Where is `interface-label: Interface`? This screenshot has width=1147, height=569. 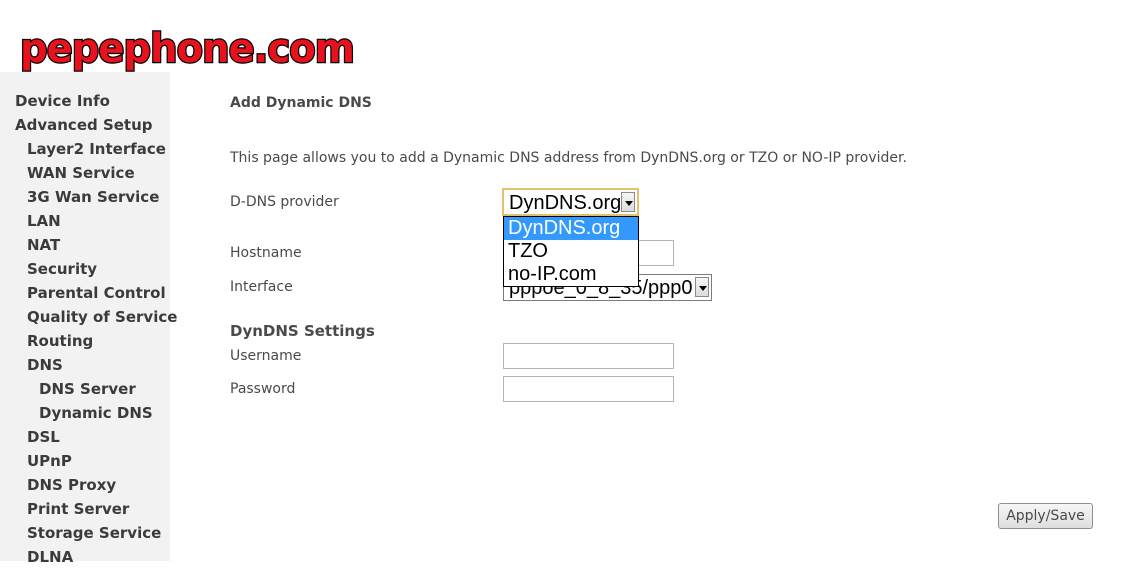 interface-label: Interface is located at coordinates (261, 287).